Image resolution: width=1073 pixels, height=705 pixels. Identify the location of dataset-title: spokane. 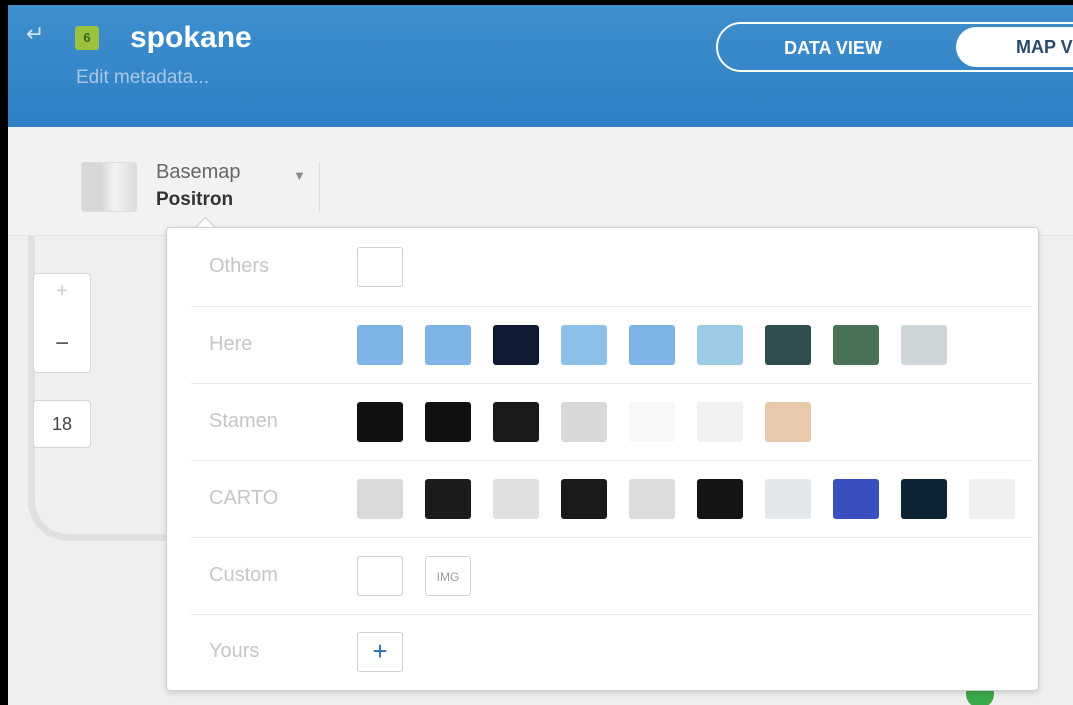
(191, 37).